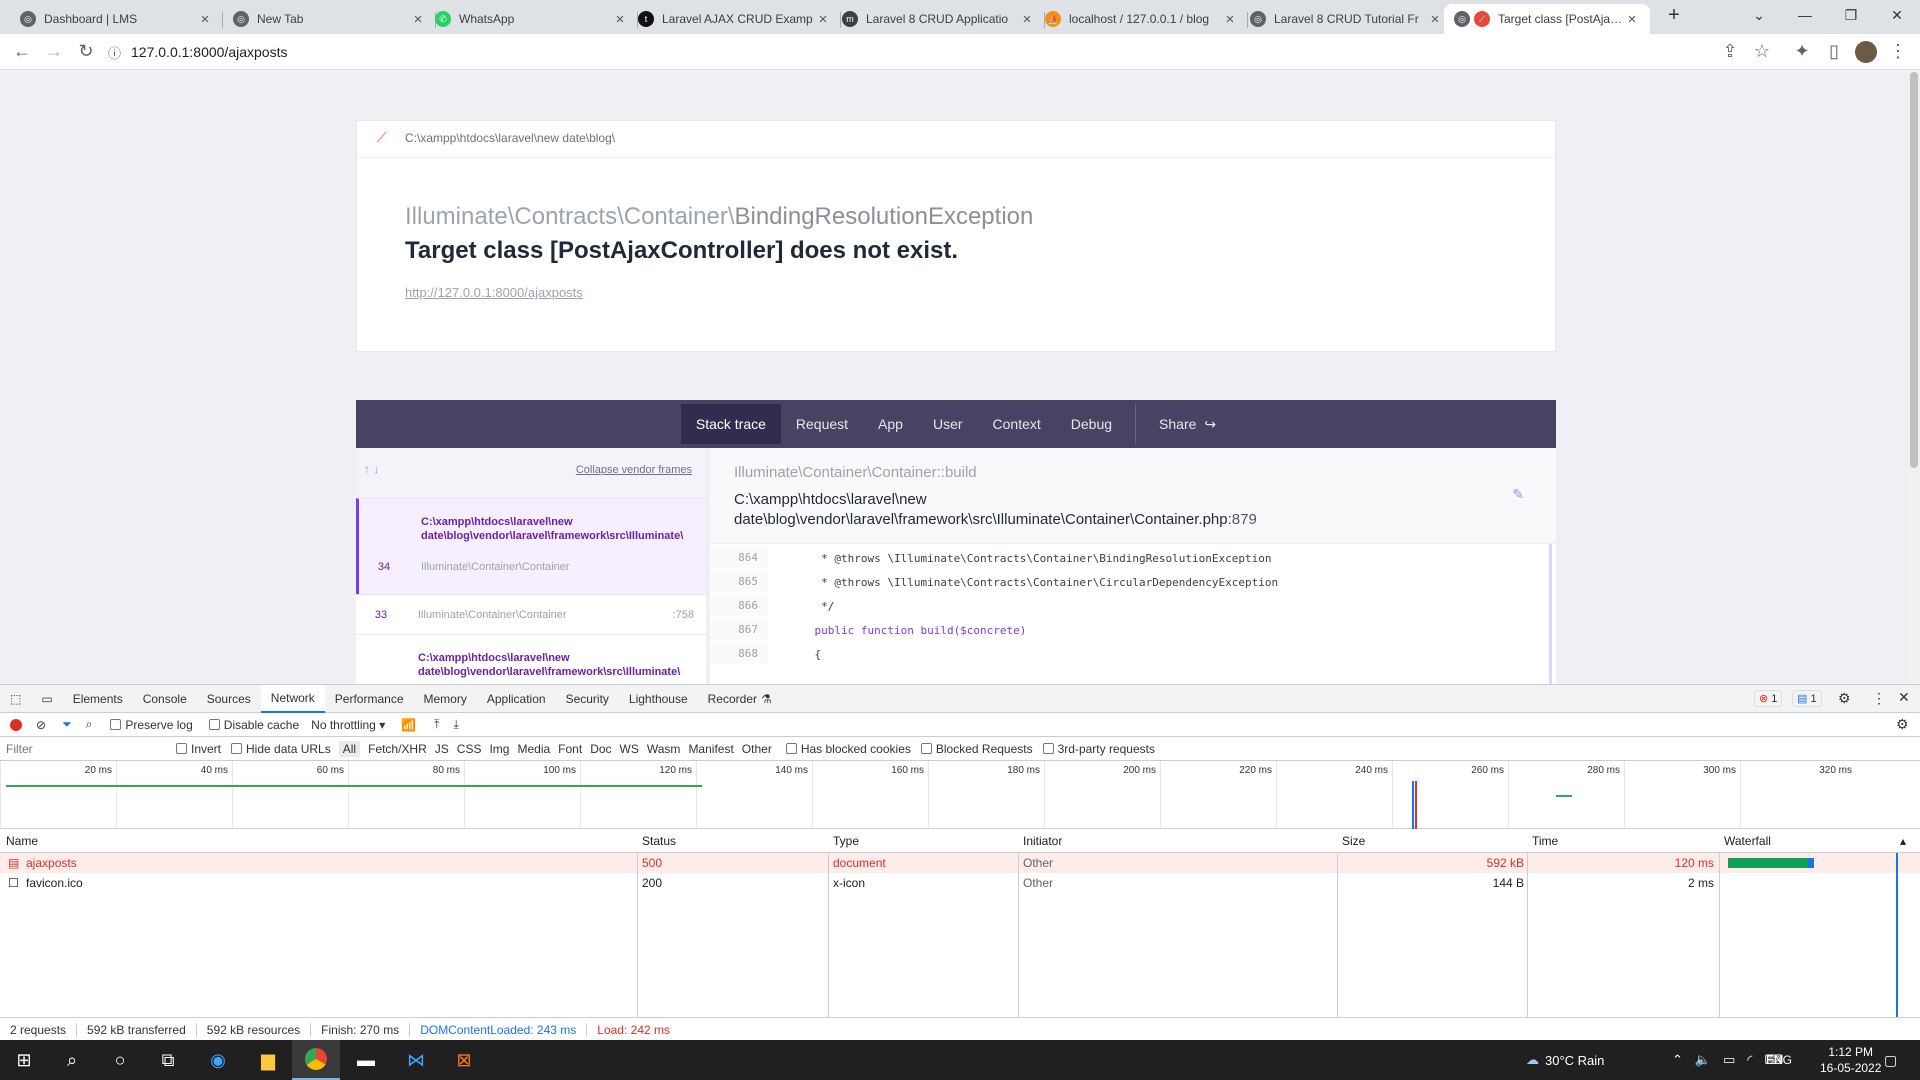  I want to click on type-filter-fetch-xhr: Fetch/XHR, so click(397, 749).